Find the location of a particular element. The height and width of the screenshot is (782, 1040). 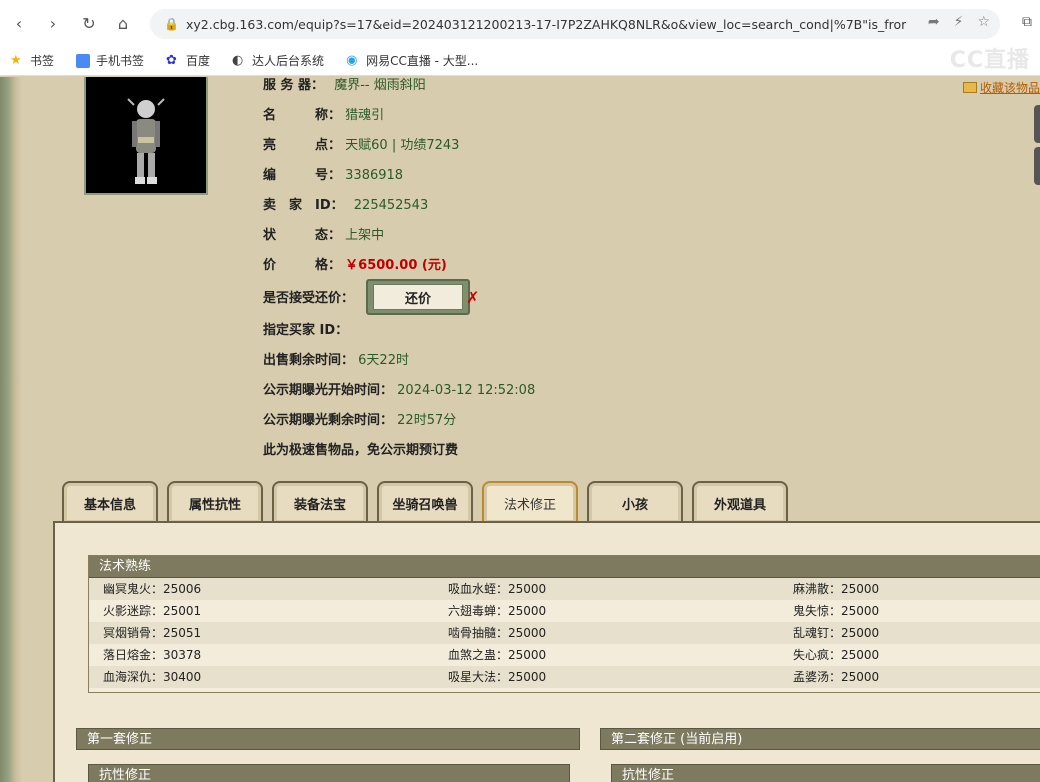

info-row-buyer: 指定买家 ID： is located at coordinates (306, 330).